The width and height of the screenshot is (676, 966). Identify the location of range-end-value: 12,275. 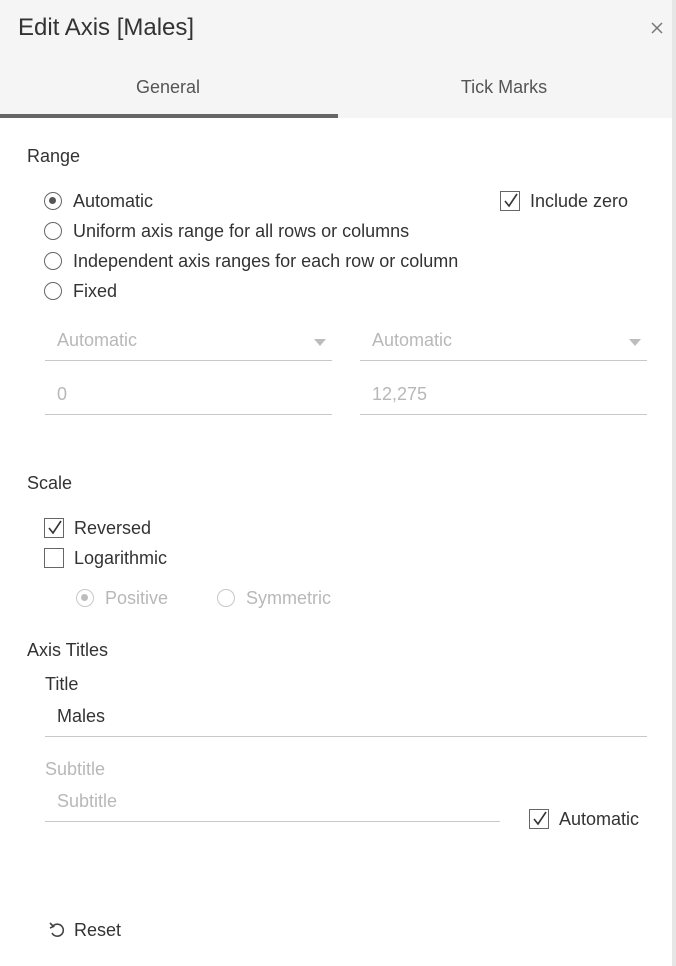
(400, 394).